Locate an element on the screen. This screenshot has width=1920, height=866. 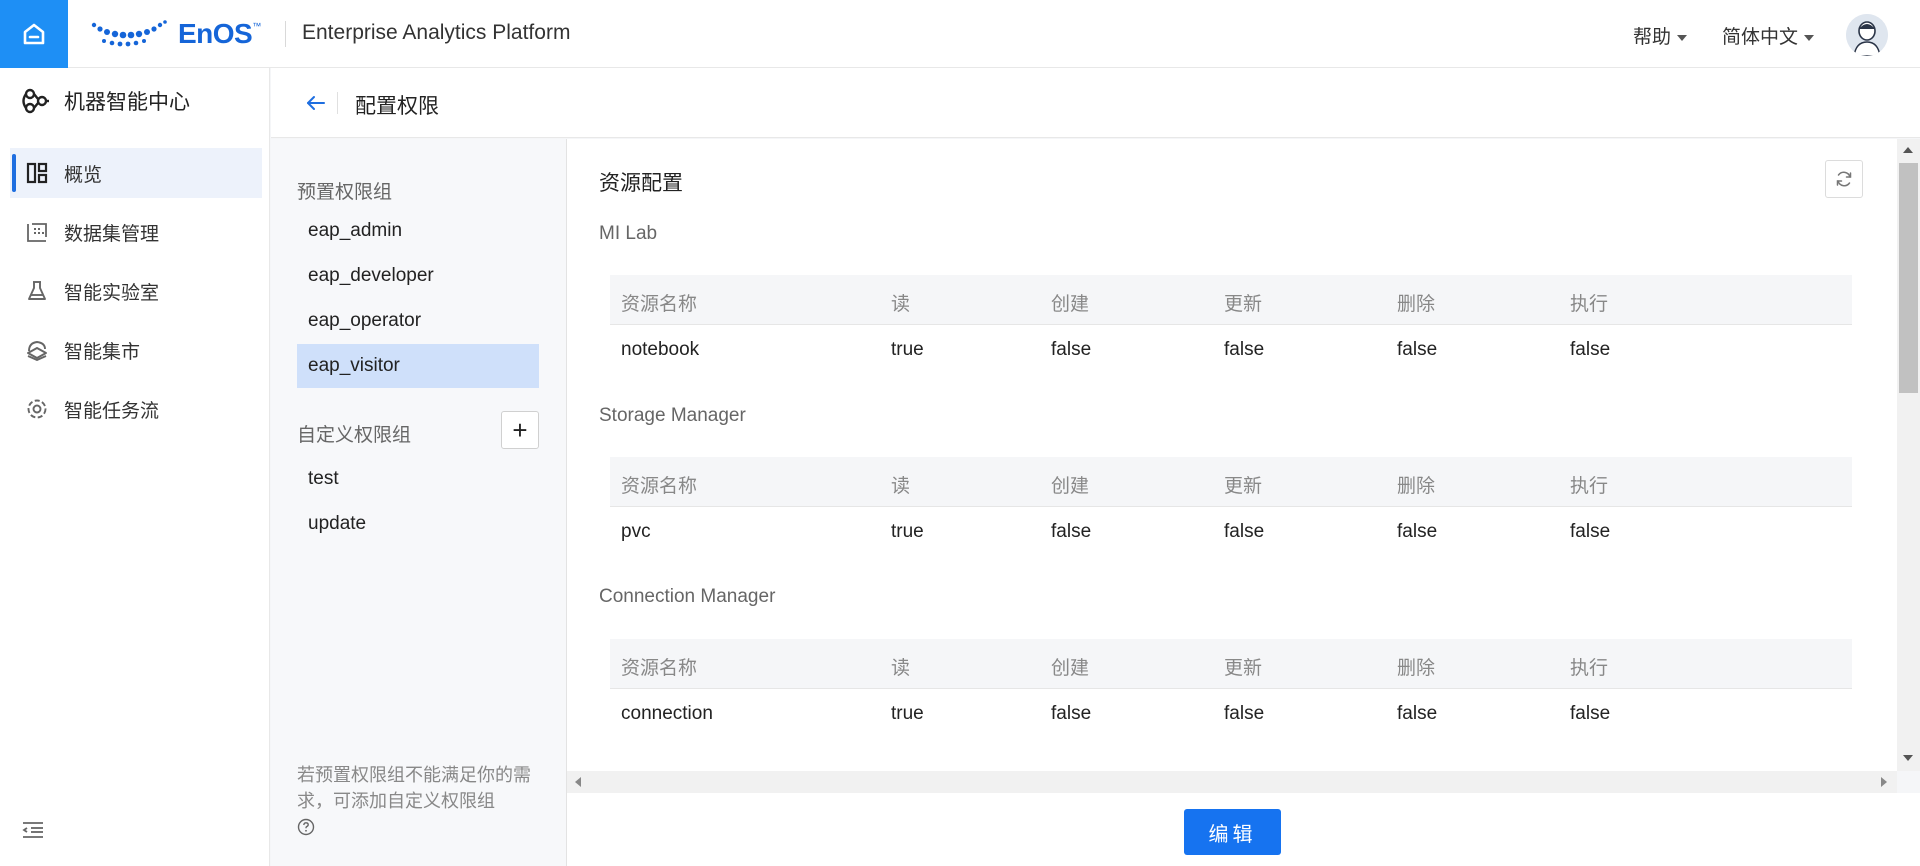
nav-item-label: 智能集市 is located at coordinates (102, 352).